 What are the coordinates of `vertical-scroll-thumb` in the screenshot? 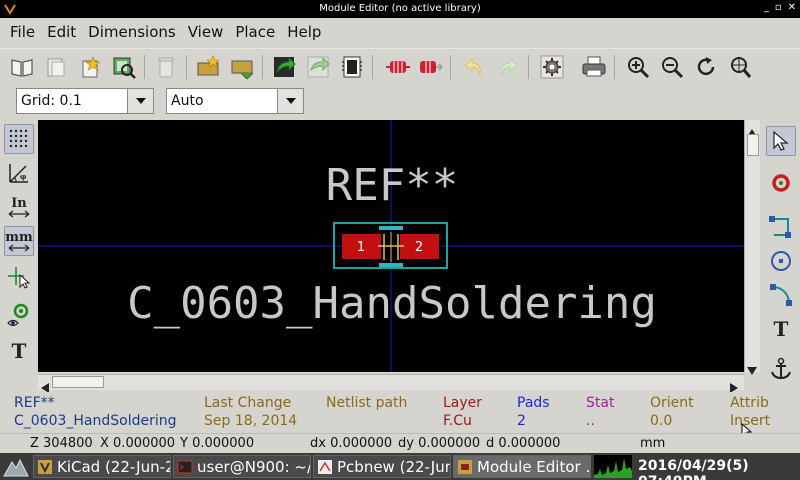 It's located at (753, 145).